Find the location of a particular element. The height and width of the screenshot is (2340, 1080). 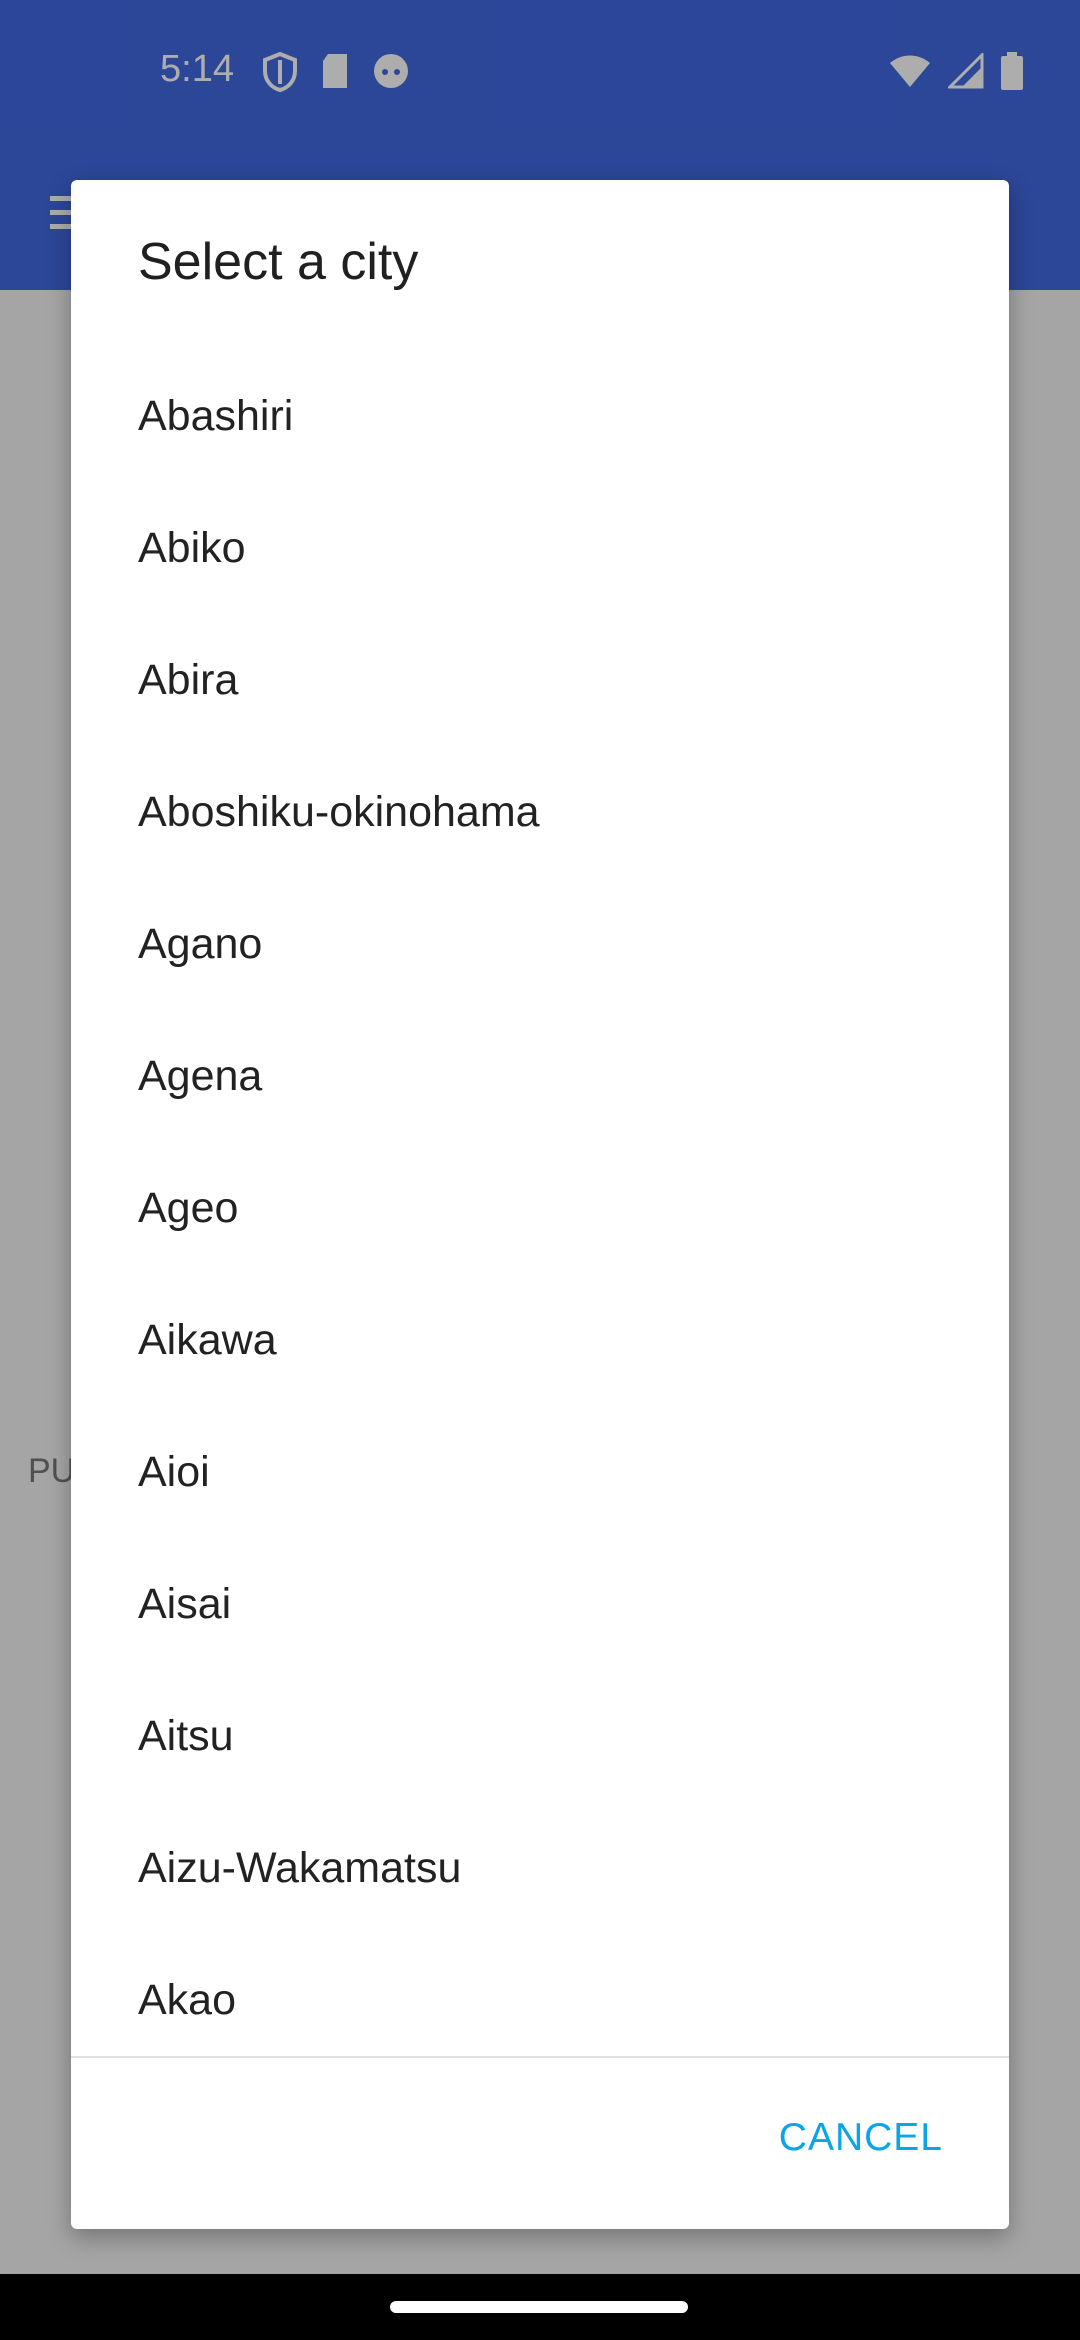

city-item: Abashiri is located at coordinates (540, 416).